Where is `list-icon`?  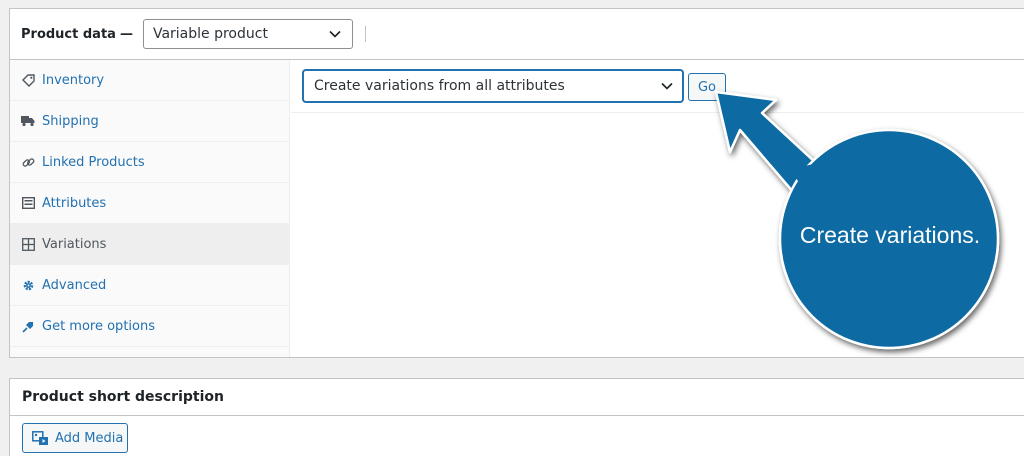 list-icon is located at coordinates (28, 203).